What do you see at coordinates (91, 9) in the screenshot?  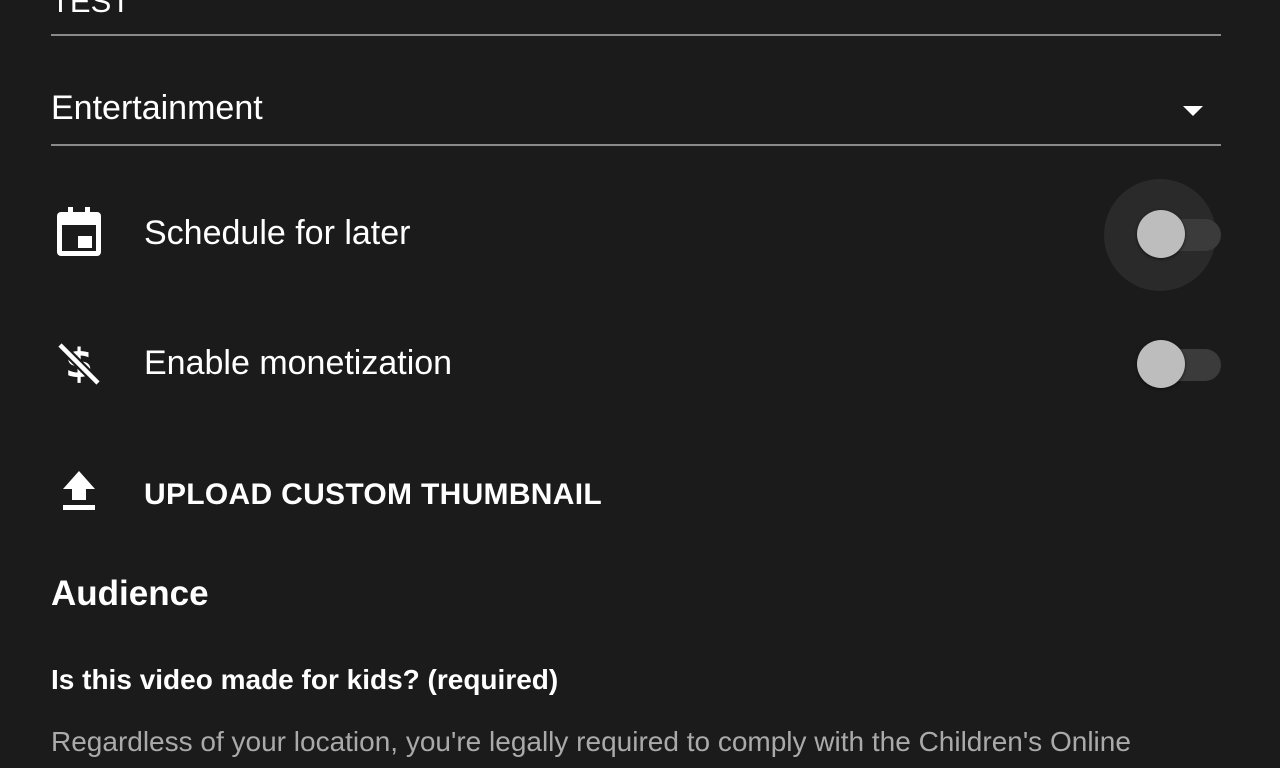 I see `title-value: TEST` at bounding box center [91, 9].